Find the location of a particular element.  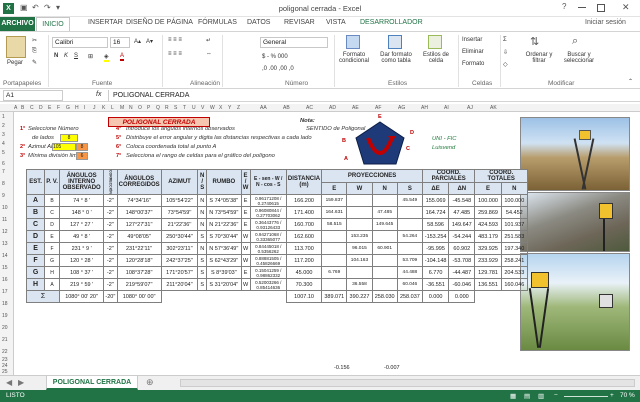

total-e-cell: 233.929 is located at coordinates (488, 260).